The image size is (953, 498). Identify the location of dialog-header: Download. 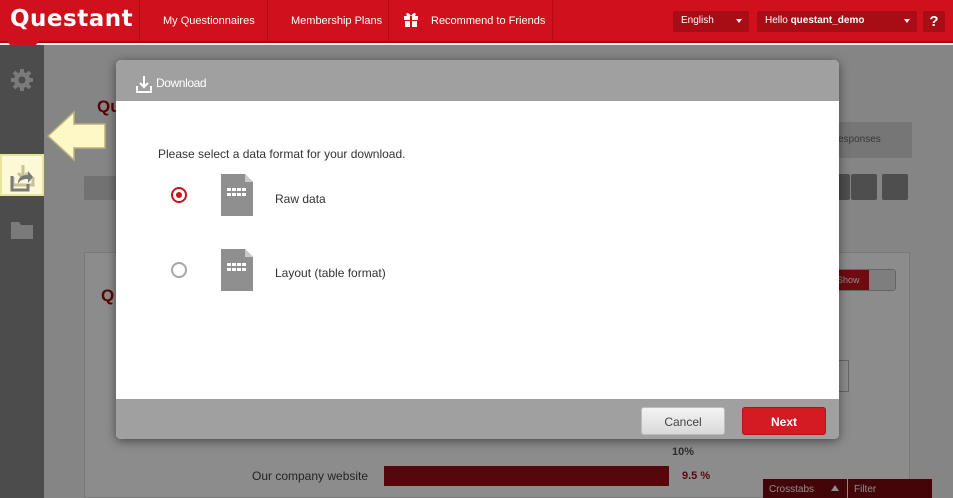
(477, 80).